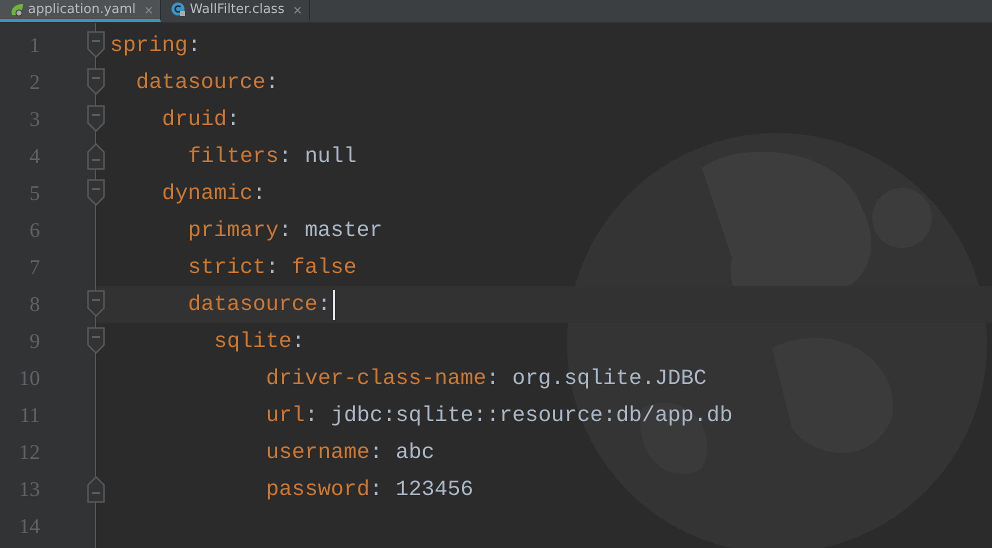  I want to click on yaml-value: 123456, so click(435, 490).